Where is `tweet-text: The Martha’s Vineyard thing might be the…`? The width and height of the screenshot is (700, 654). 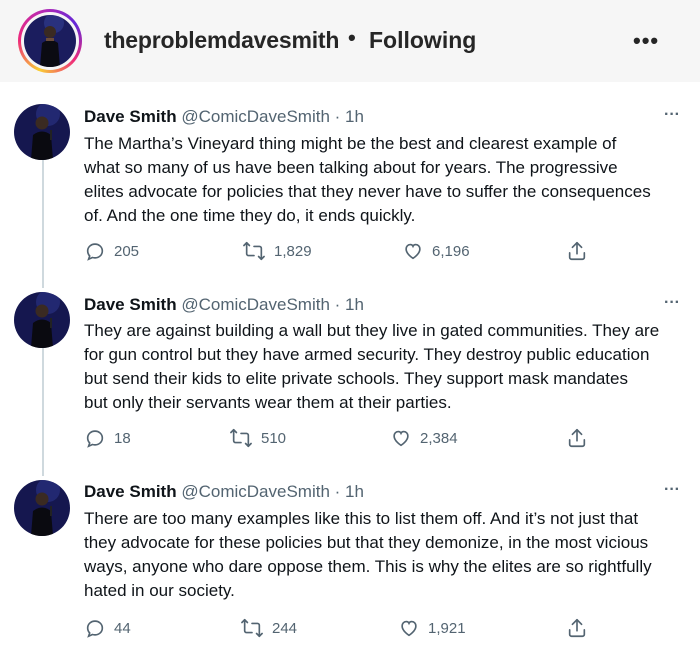
tweet-text: The Martha’s Vineyard thing might be the… is located at coordinates (388, 180).